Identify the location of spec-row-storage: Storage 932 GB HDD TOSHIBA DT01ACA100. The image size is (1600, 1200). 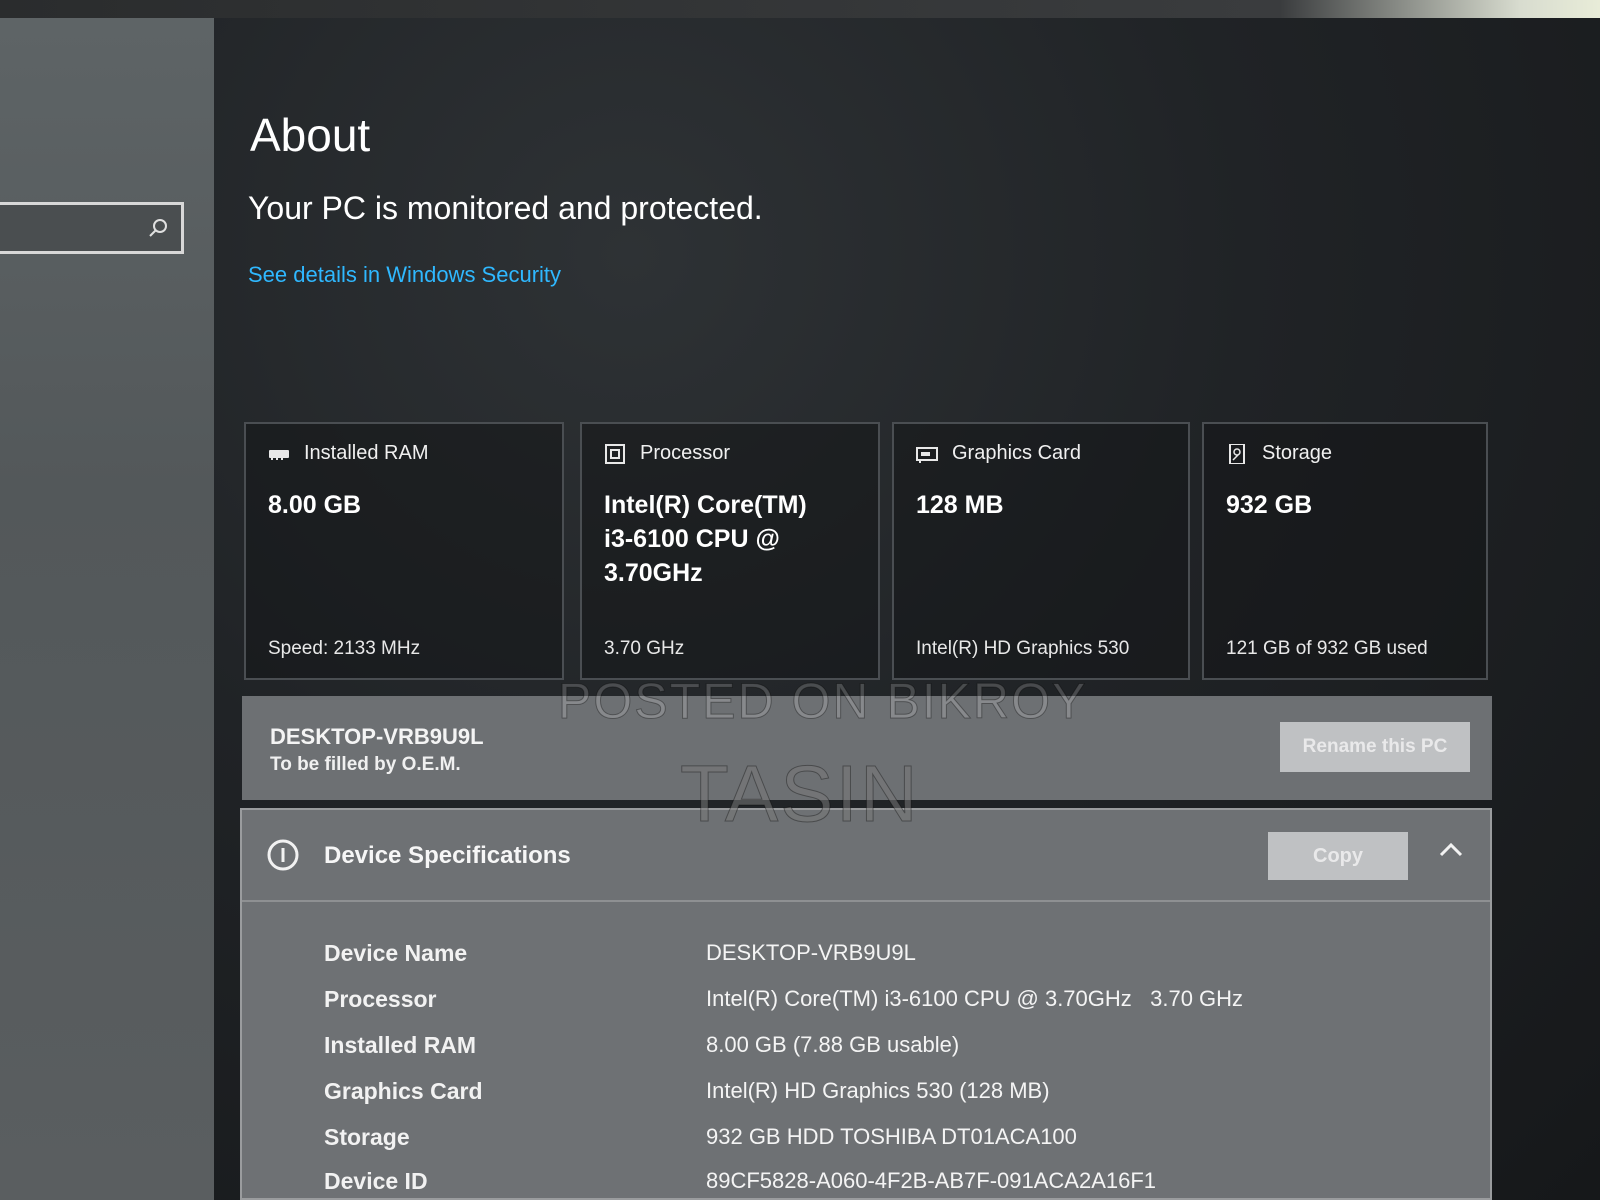
(894, 1144).